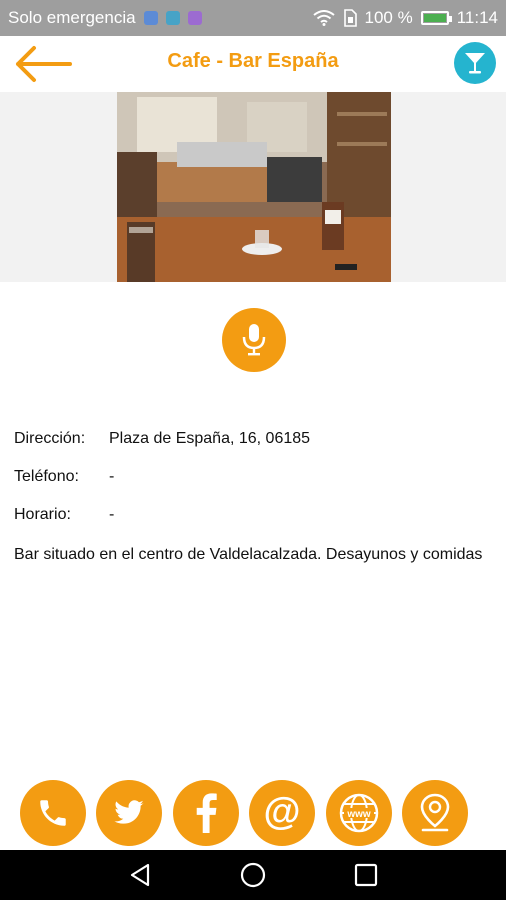 Image resolution: width=506 pixels, height=900 pixels. Describe the element at coordinates (350, 18) in the screenshot. I see `sim-icon` at that location.